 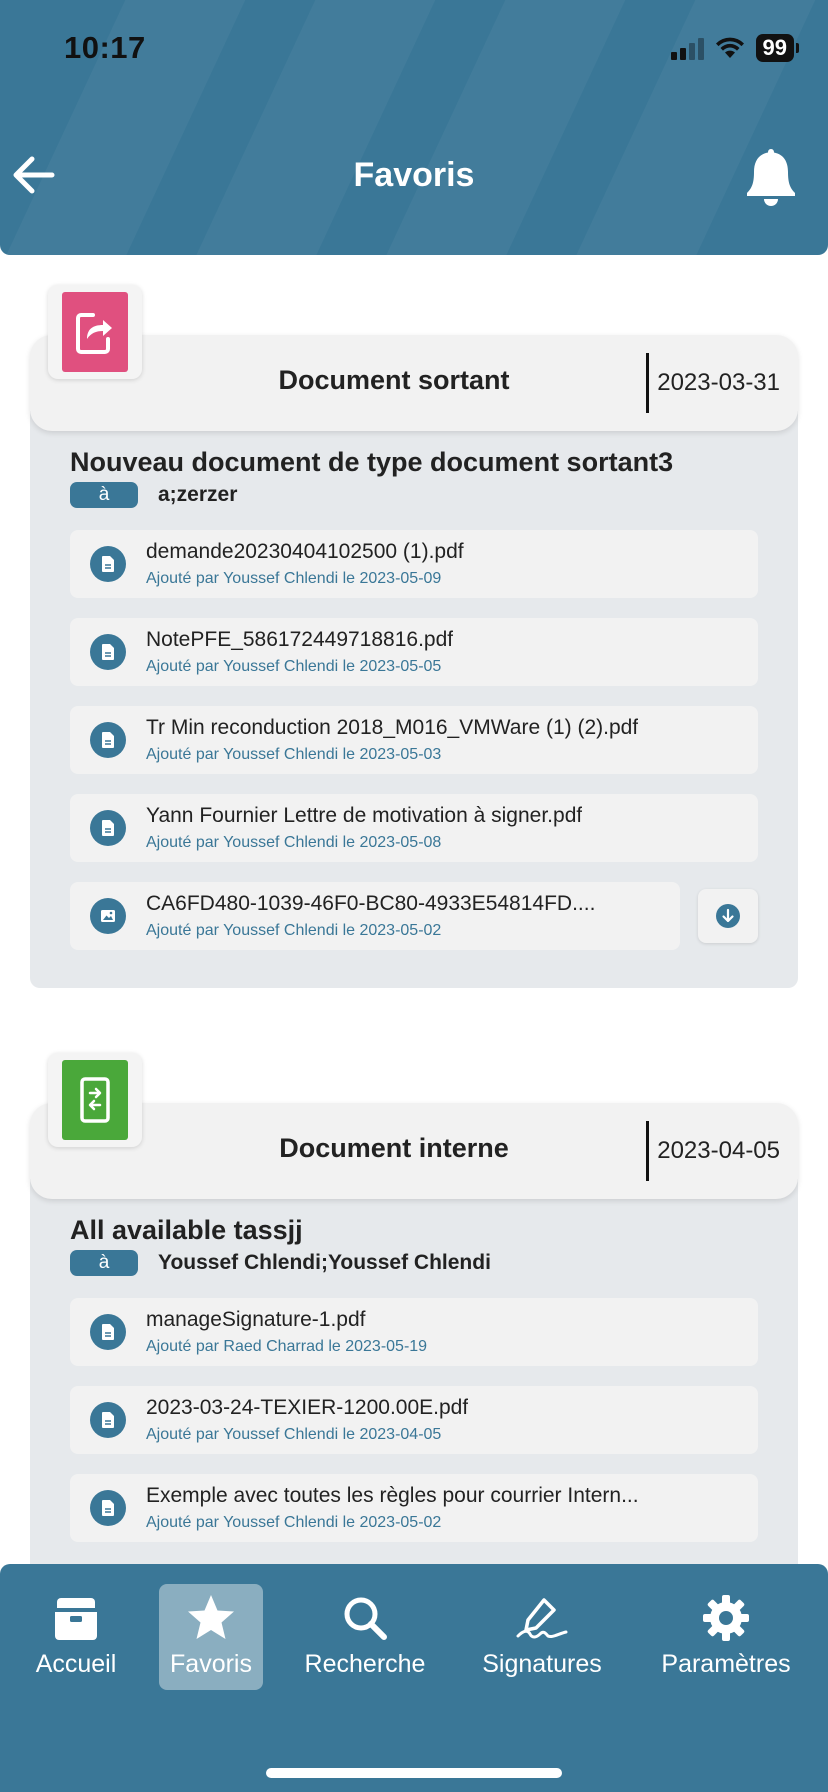 What do you see at coordinates (186, 1230) in the screenshot?
I see `document-title: All available tassjj` at bounding box center [186, 1230].